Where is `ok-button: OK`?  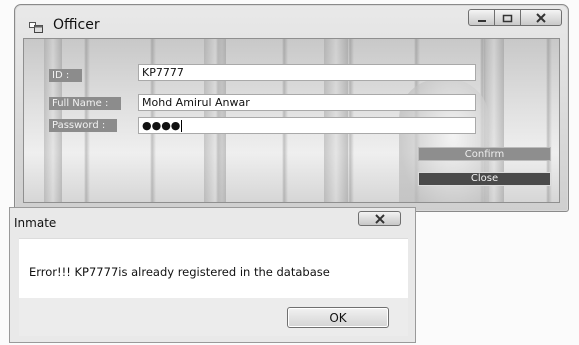 ok-button: OK is located at coordinates (338, 317).